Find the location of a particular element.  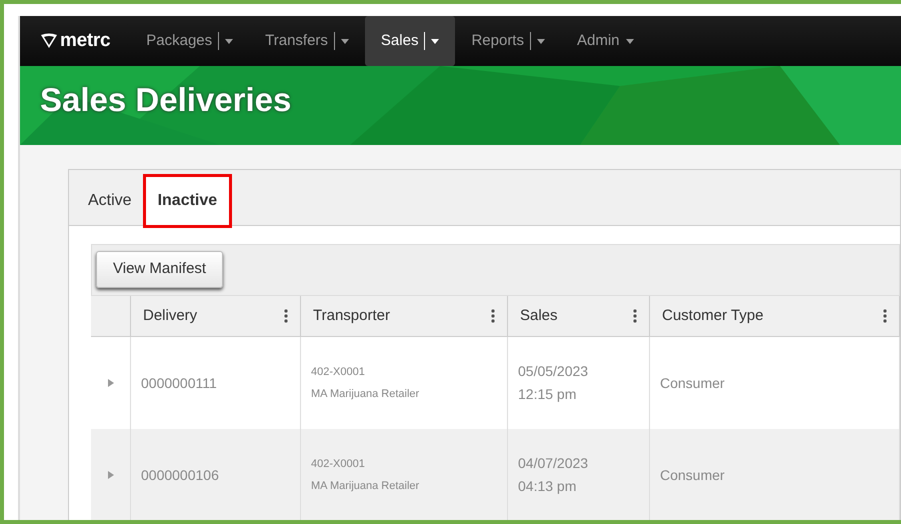

column-title: Delivery is located at coordinates (170, 316).